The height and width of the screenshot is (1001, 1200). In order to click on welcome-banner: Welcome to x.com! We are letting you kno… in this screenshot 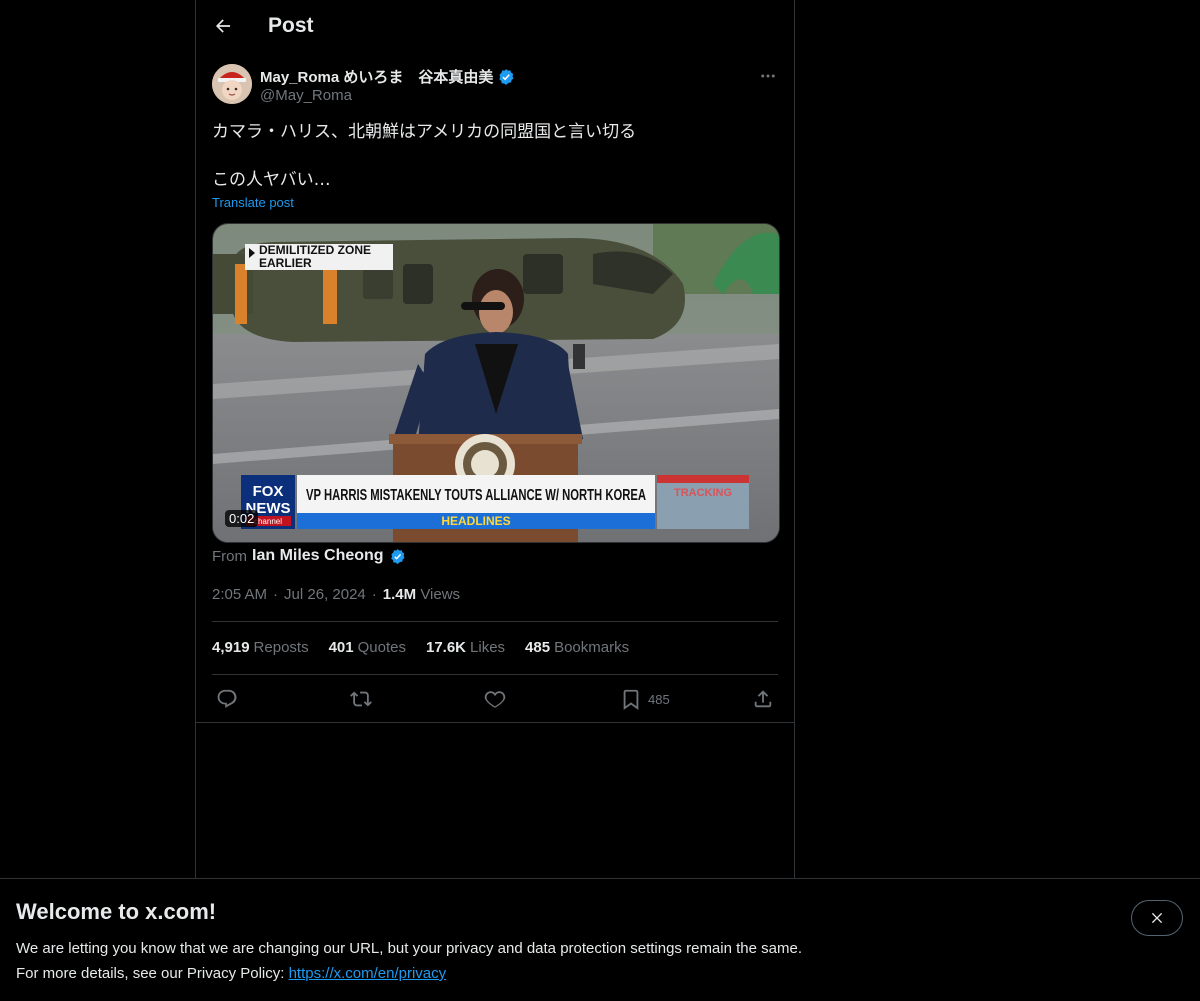, I will do `click(600, 939)`.